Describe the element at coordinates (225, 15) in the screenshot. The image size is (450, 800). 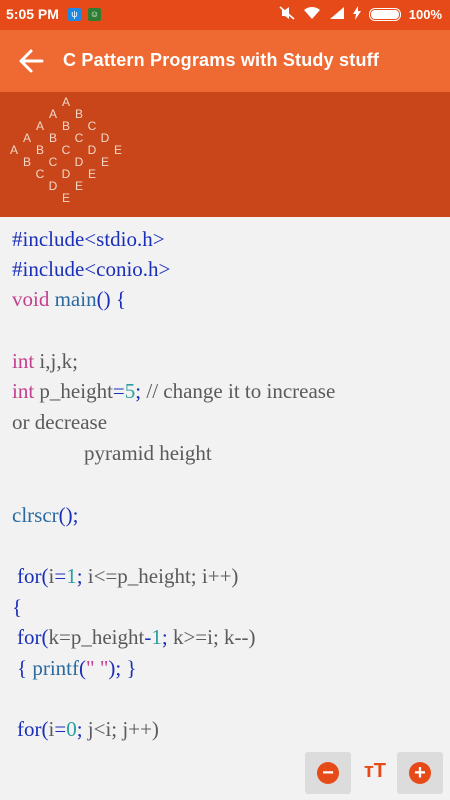
I see `status-bar: 5:05 PM ψ ☺ 100%` at that location.